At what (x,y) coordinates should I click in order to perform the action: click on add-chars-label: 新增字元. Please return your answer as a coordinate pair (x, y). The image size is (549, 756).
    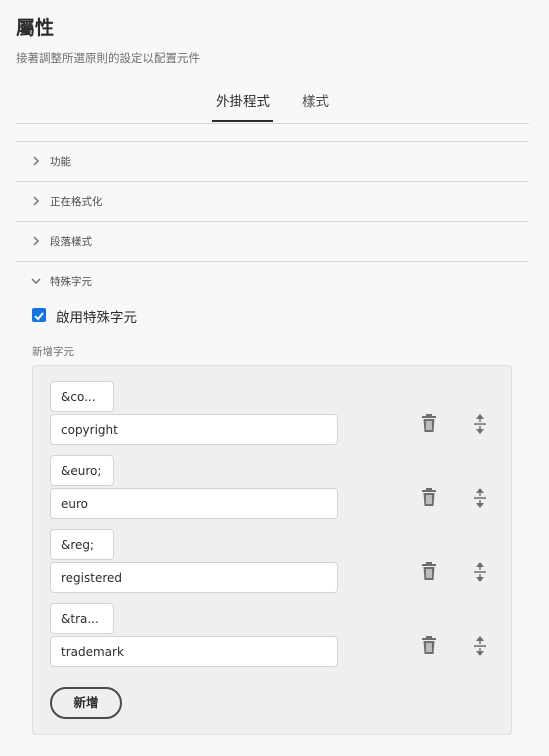
    Looking at the image, I should click on (53, 352).